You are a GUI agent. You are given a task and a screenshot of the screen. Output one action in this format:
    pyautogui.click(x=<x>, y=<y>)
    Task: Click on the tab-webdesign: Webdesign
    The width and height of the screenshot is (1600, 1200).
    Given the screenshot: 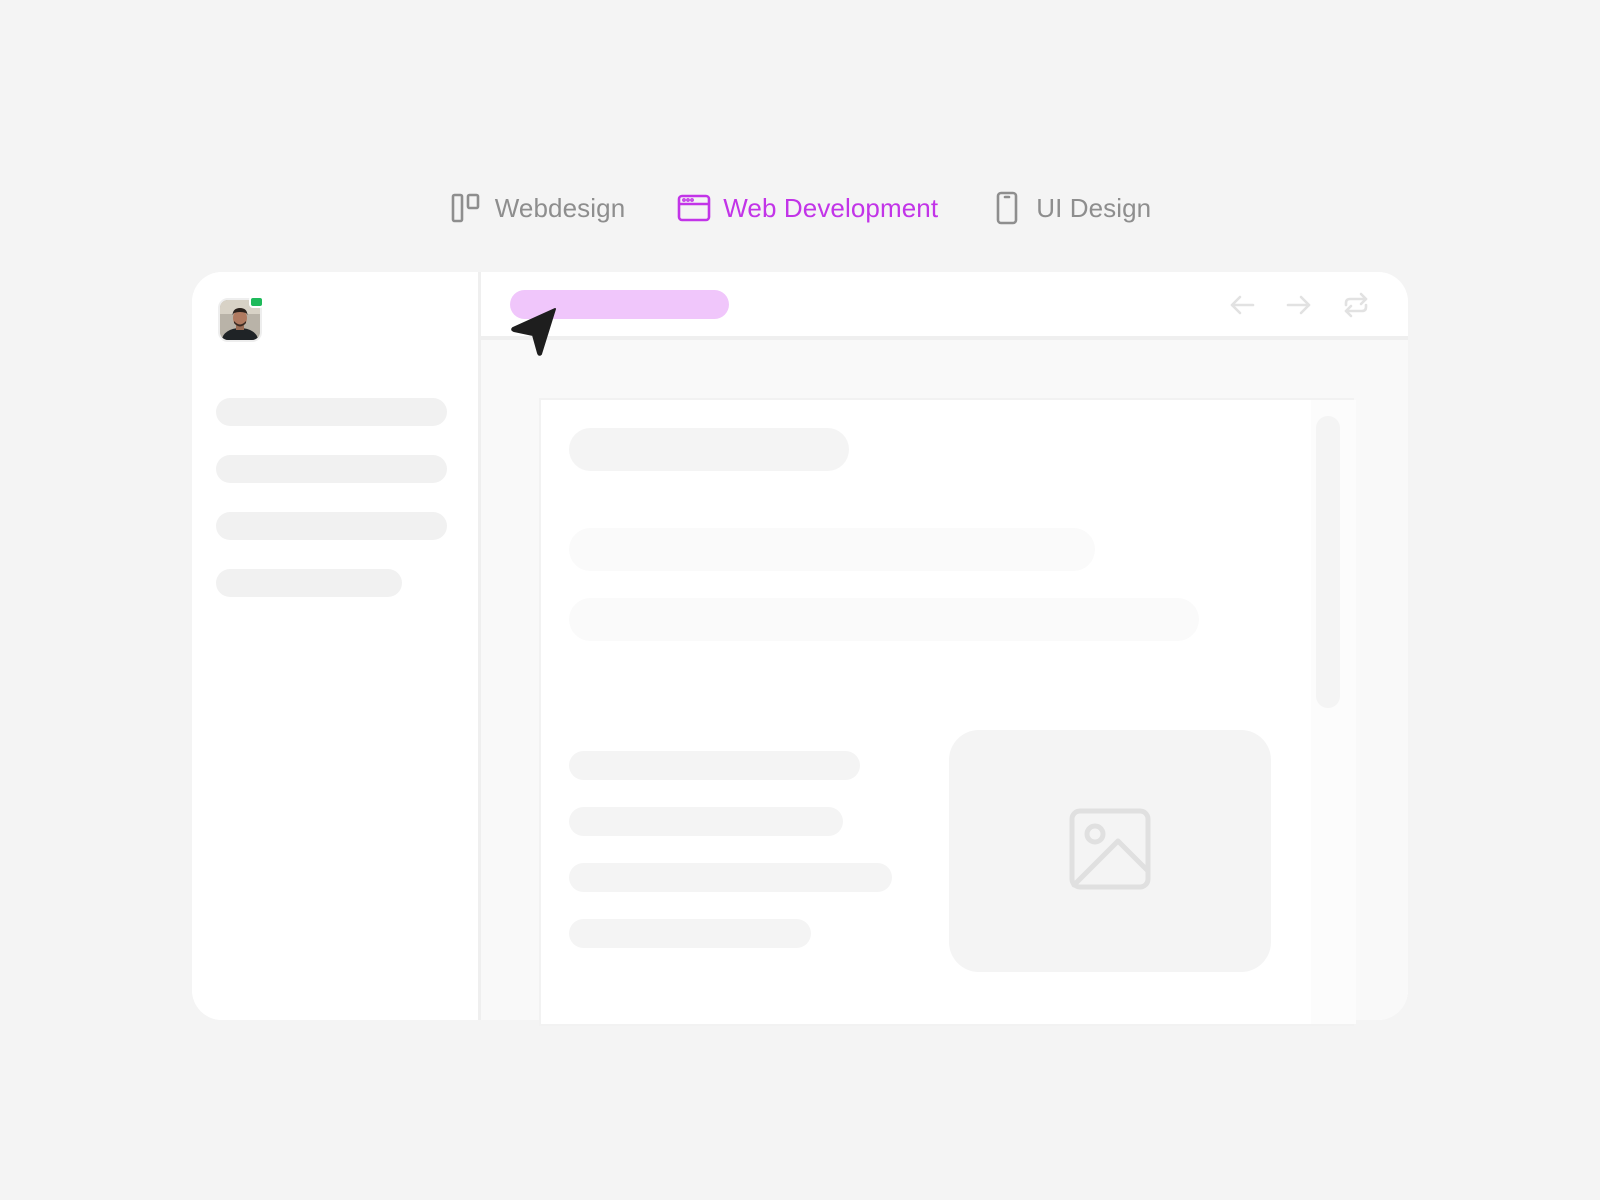 What is the action you would take?
    pyautogui.click(x=537, y=208)
    